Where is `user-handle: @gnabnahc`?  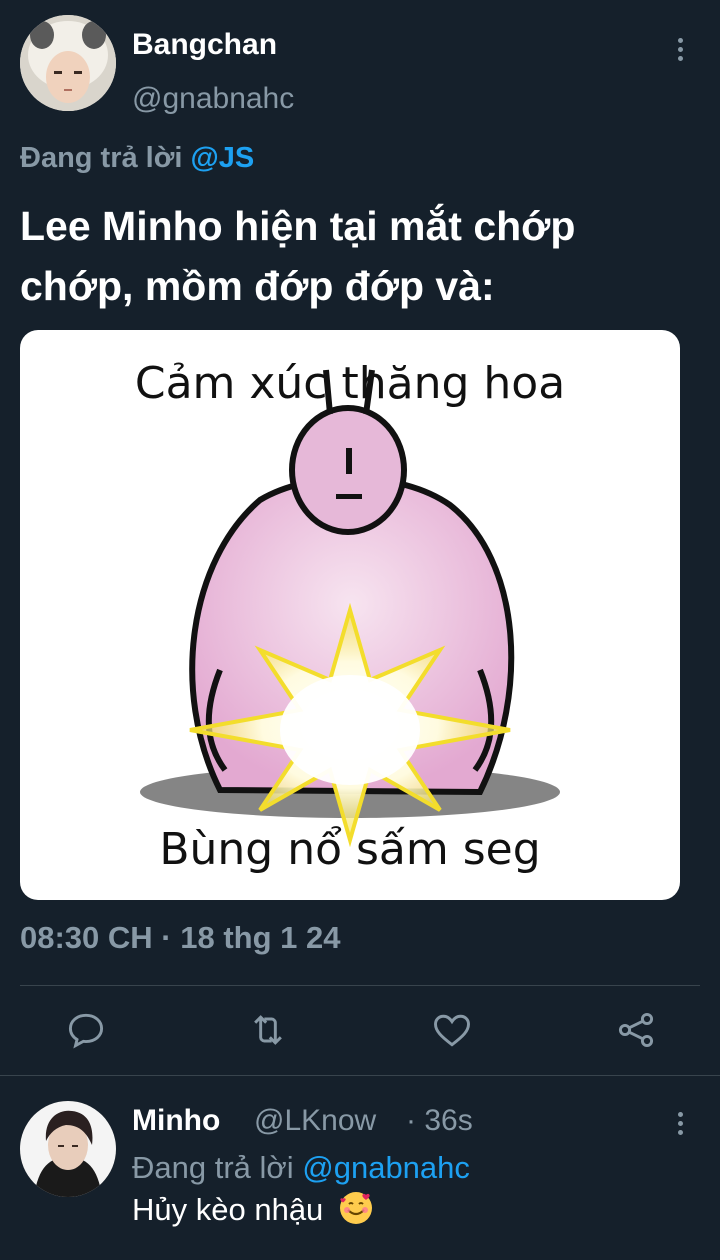
user-handle: @gnabnahc is located at coordinates (213, 99).